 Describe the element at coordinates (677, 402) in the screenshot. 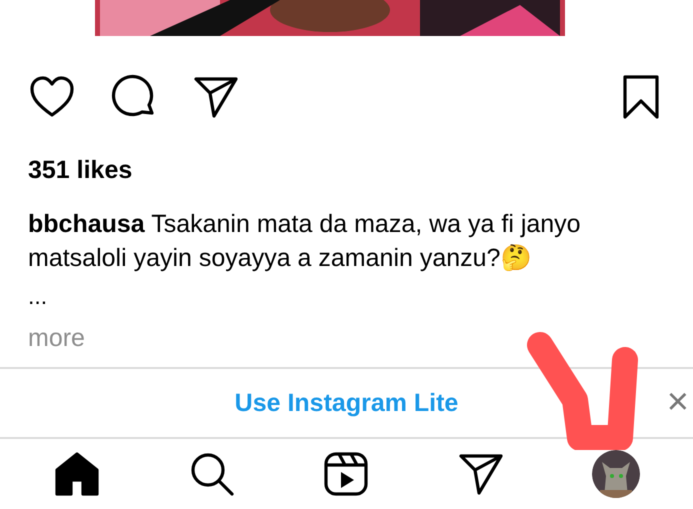

I see `close-button: ×` at that location.